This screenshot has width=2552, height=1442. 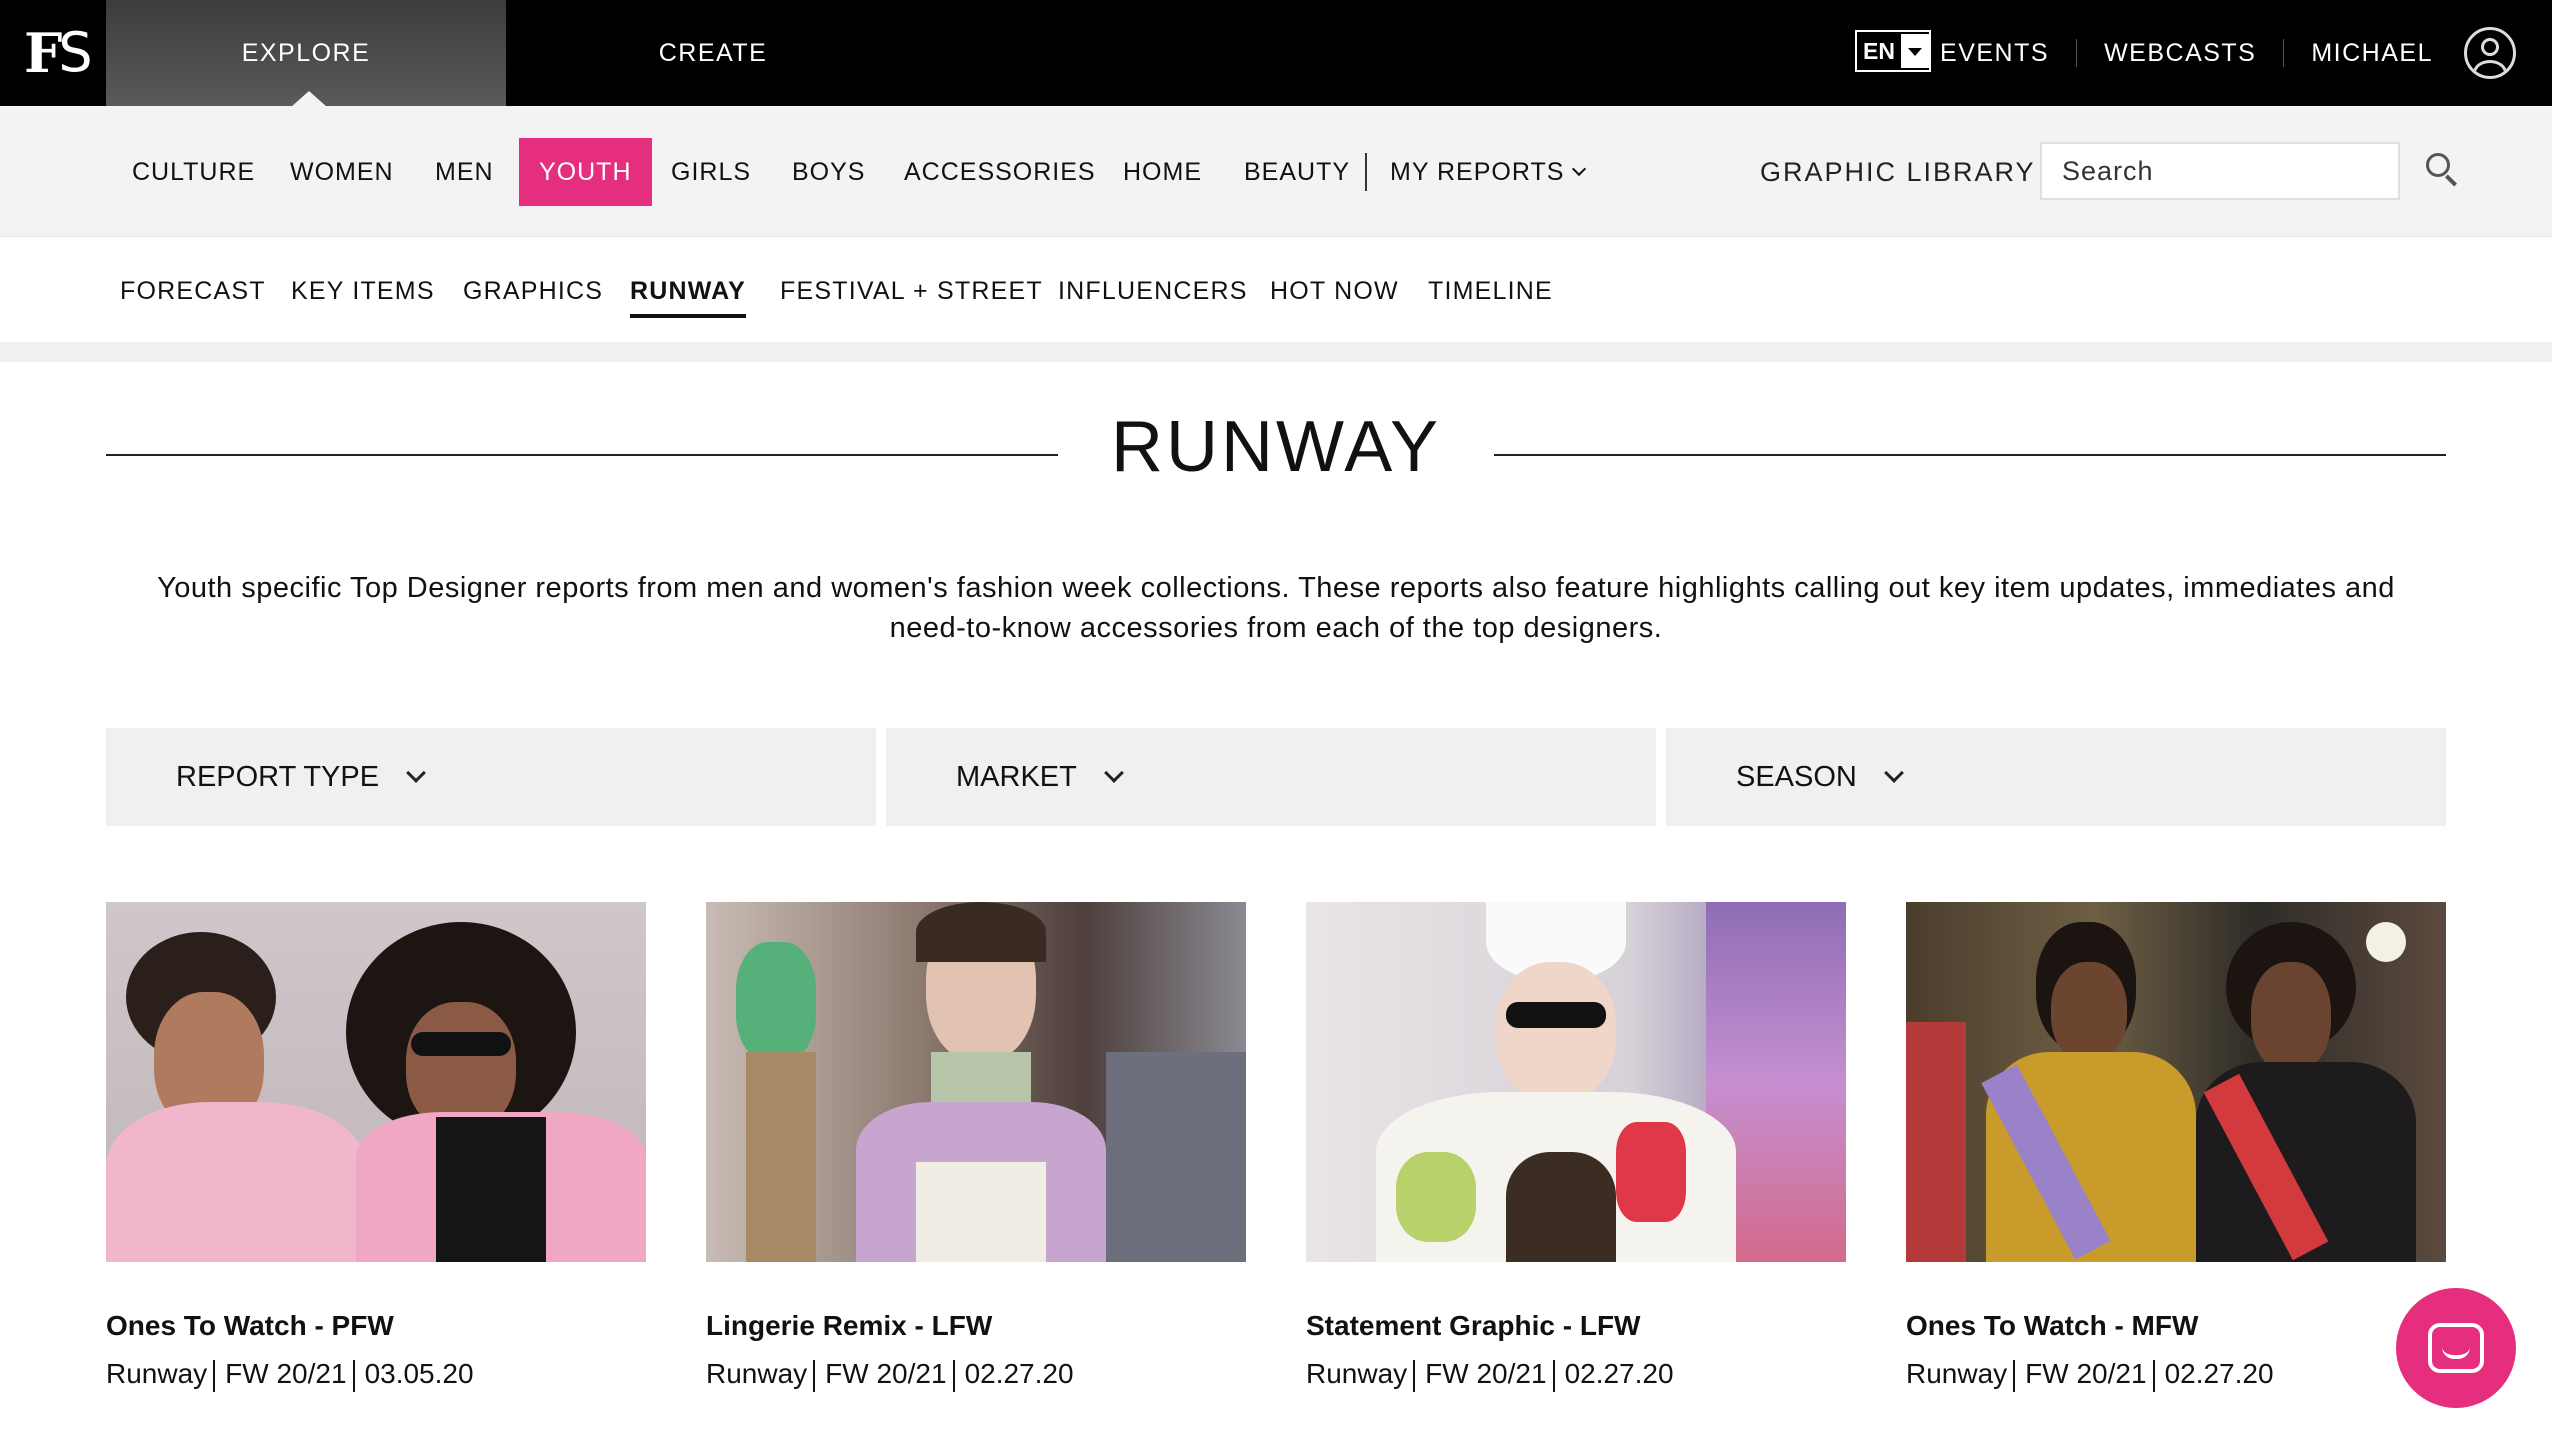 What do you see at coordinates (43, 53) in the screenshot?
I see `logo-letter-f: F` at bounding box center [43, 53].